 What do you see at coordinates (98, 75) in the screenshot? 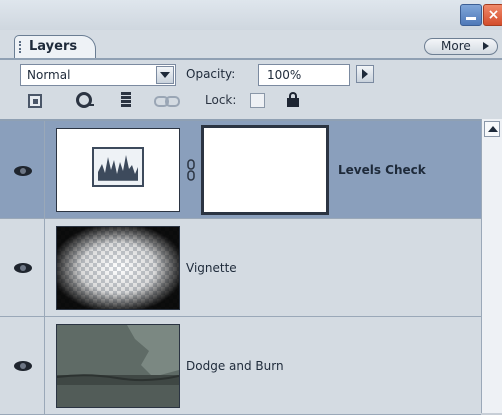
I see `blend-mode-select: Normal` at bounding box center [98, 75].